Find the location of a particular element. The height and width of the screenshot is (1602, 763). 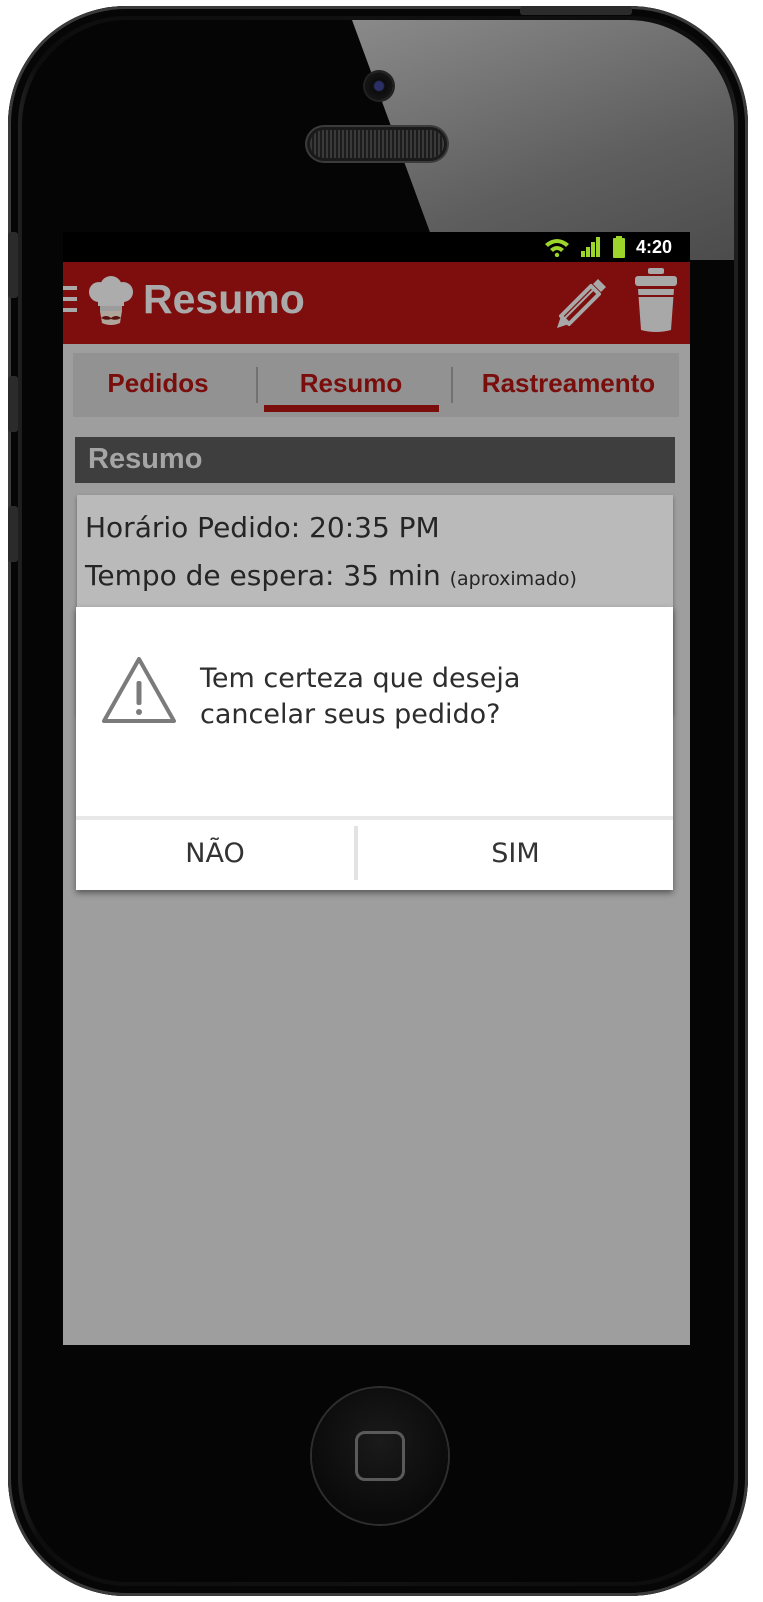

status-bar: 4:20 is located at coordinates (376, 247).